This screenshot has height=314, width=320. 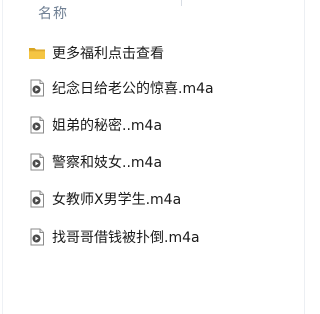 I want to click on folder-icon, so click(x=37, y=53).